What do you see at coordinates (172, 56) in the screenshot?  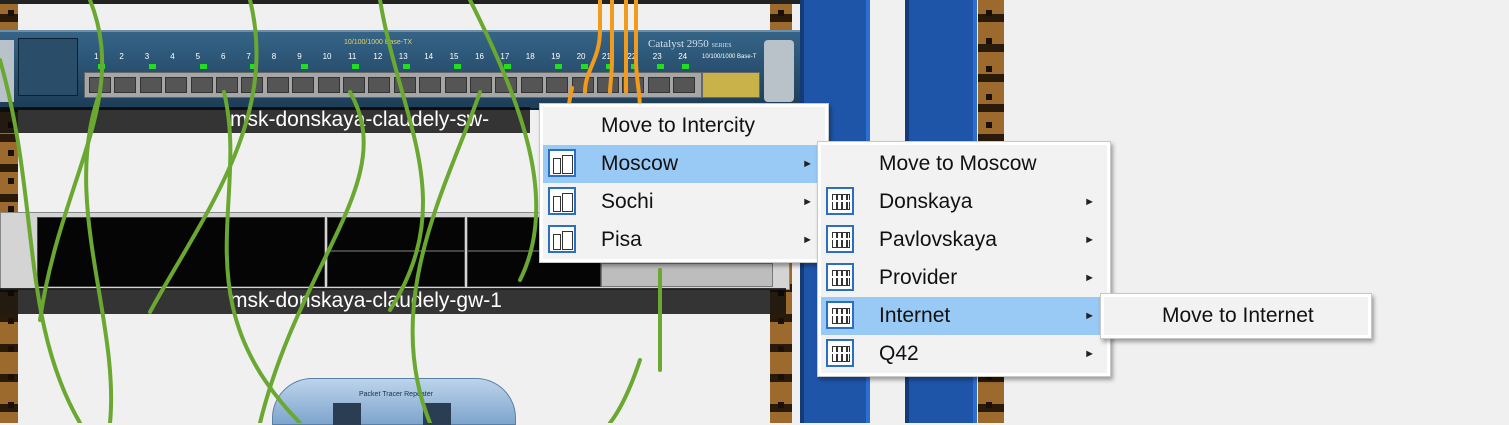 I see `port-number-label: 4` at bounding box center [172, 56].